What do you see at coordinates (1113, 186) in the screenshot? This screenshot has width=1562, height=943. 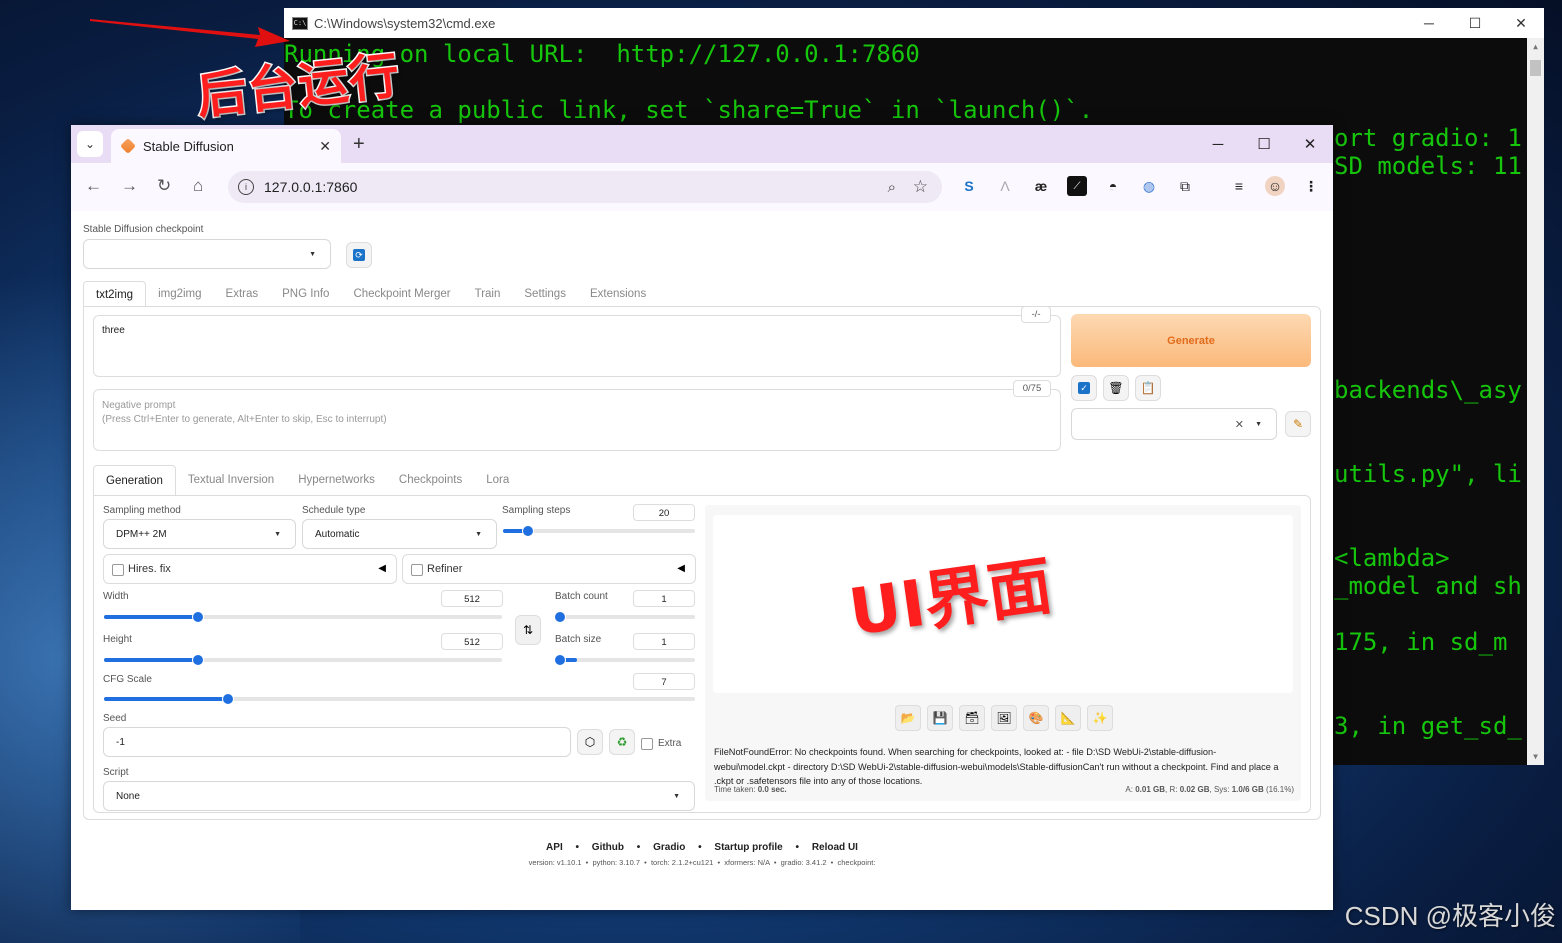 I see `extension-glasses-icon: ◓` at bounding box center [1113, 186].